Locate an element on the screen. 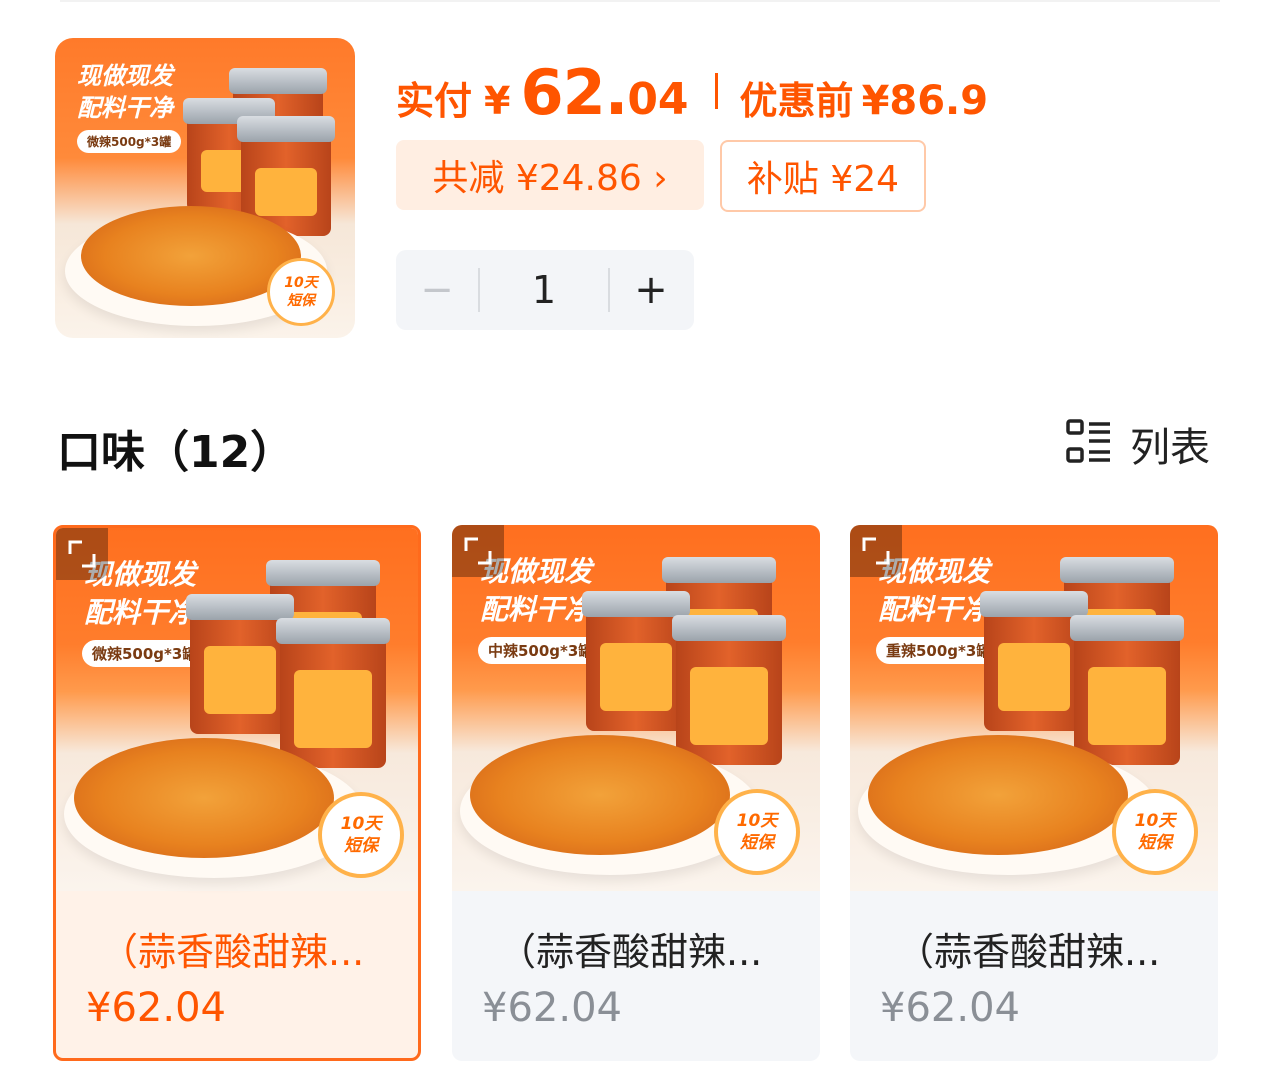 Image resolution: width=1280 pixels, height=1075 pixels. product-thumbnail: 现做现发 配料干净 微辣500g*3罐 10天 短保 is located at coordinates (205, 188).